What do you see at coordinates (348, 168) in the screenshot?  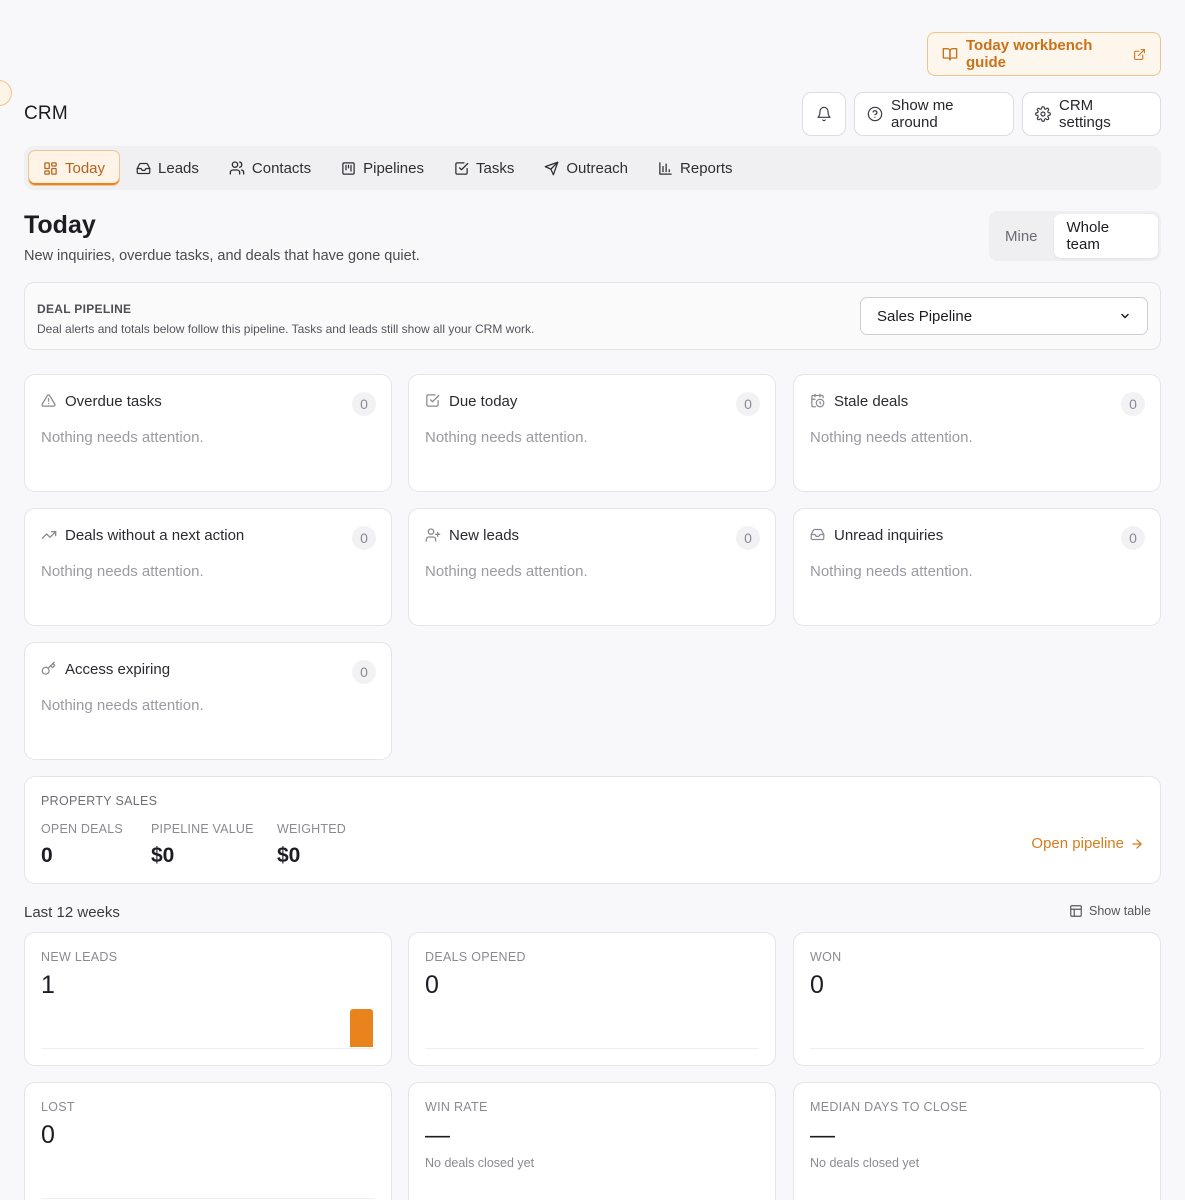 I see `kanban-icon` at bounding box center [348, 168].